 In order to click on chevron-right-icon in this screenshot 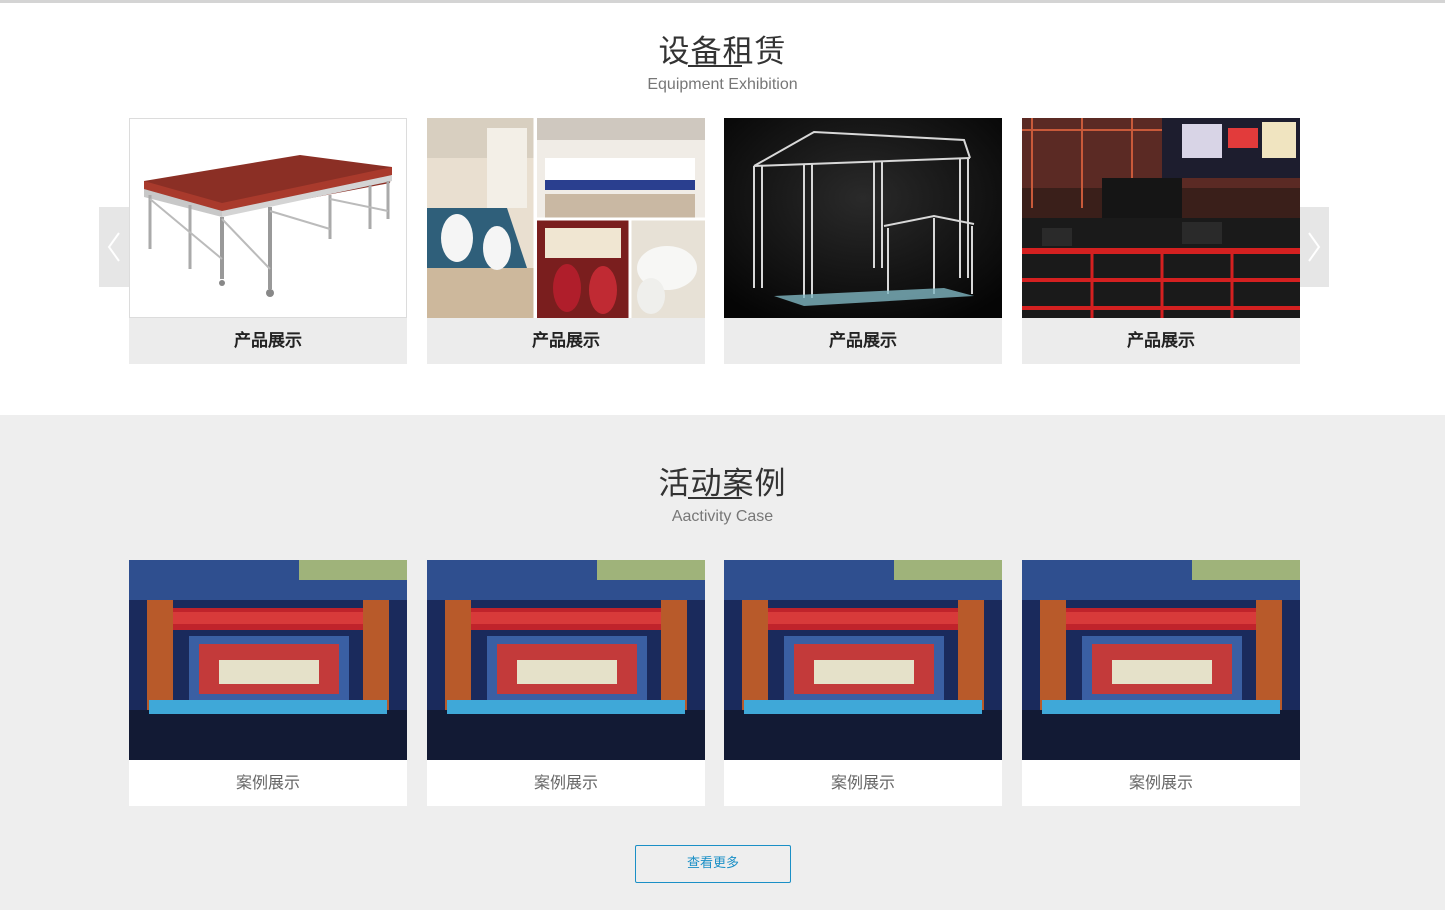, I will do `click(1314, 247)`.